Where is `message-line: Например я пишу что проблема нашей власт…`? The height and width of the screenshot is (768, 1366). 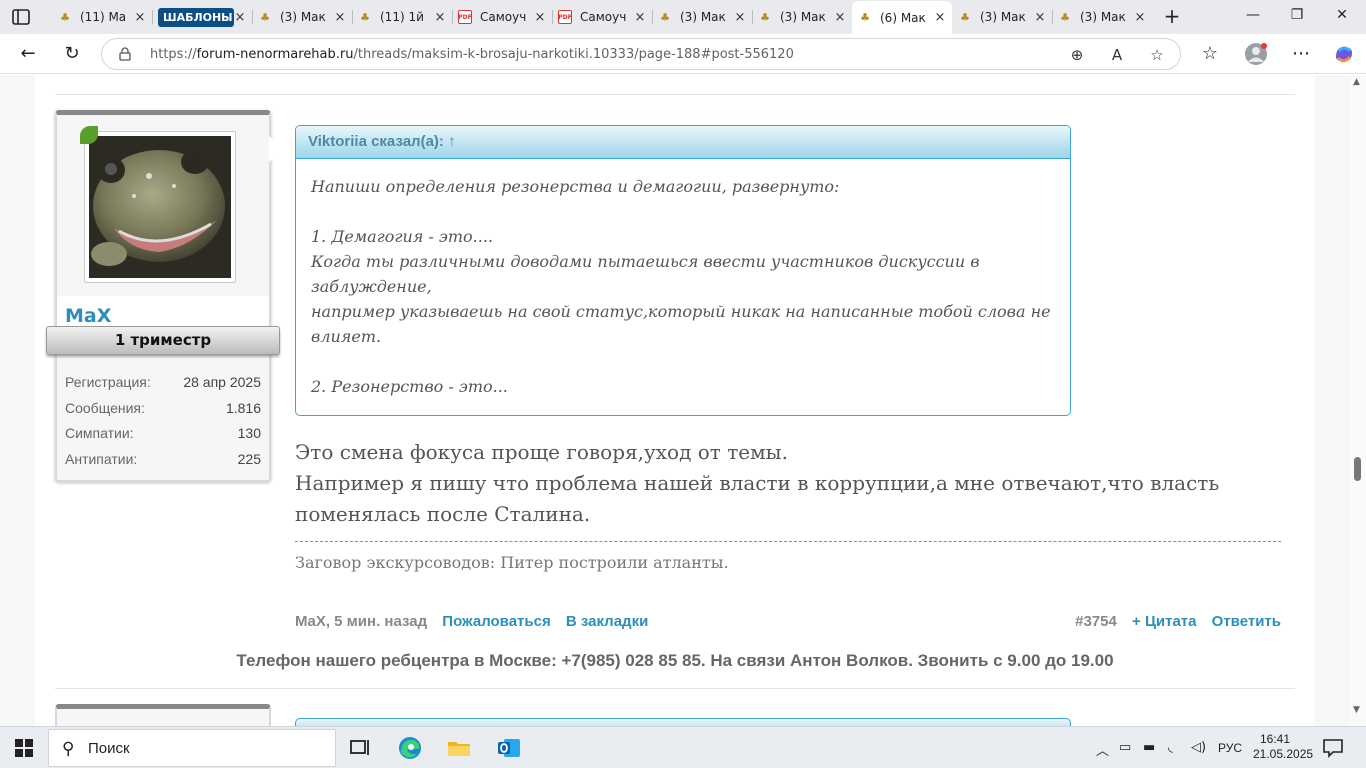
message-line: Например я пишу что проблема нашей власт… is located at coordinates (757, 498).